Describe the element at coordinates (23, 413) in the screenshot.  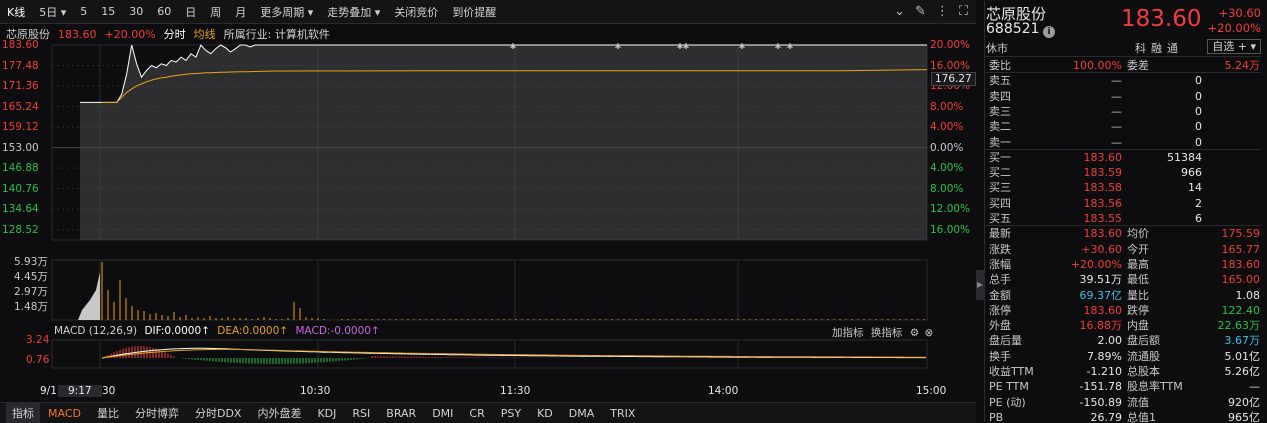
I see `indicator-tab: 指标` at that location.